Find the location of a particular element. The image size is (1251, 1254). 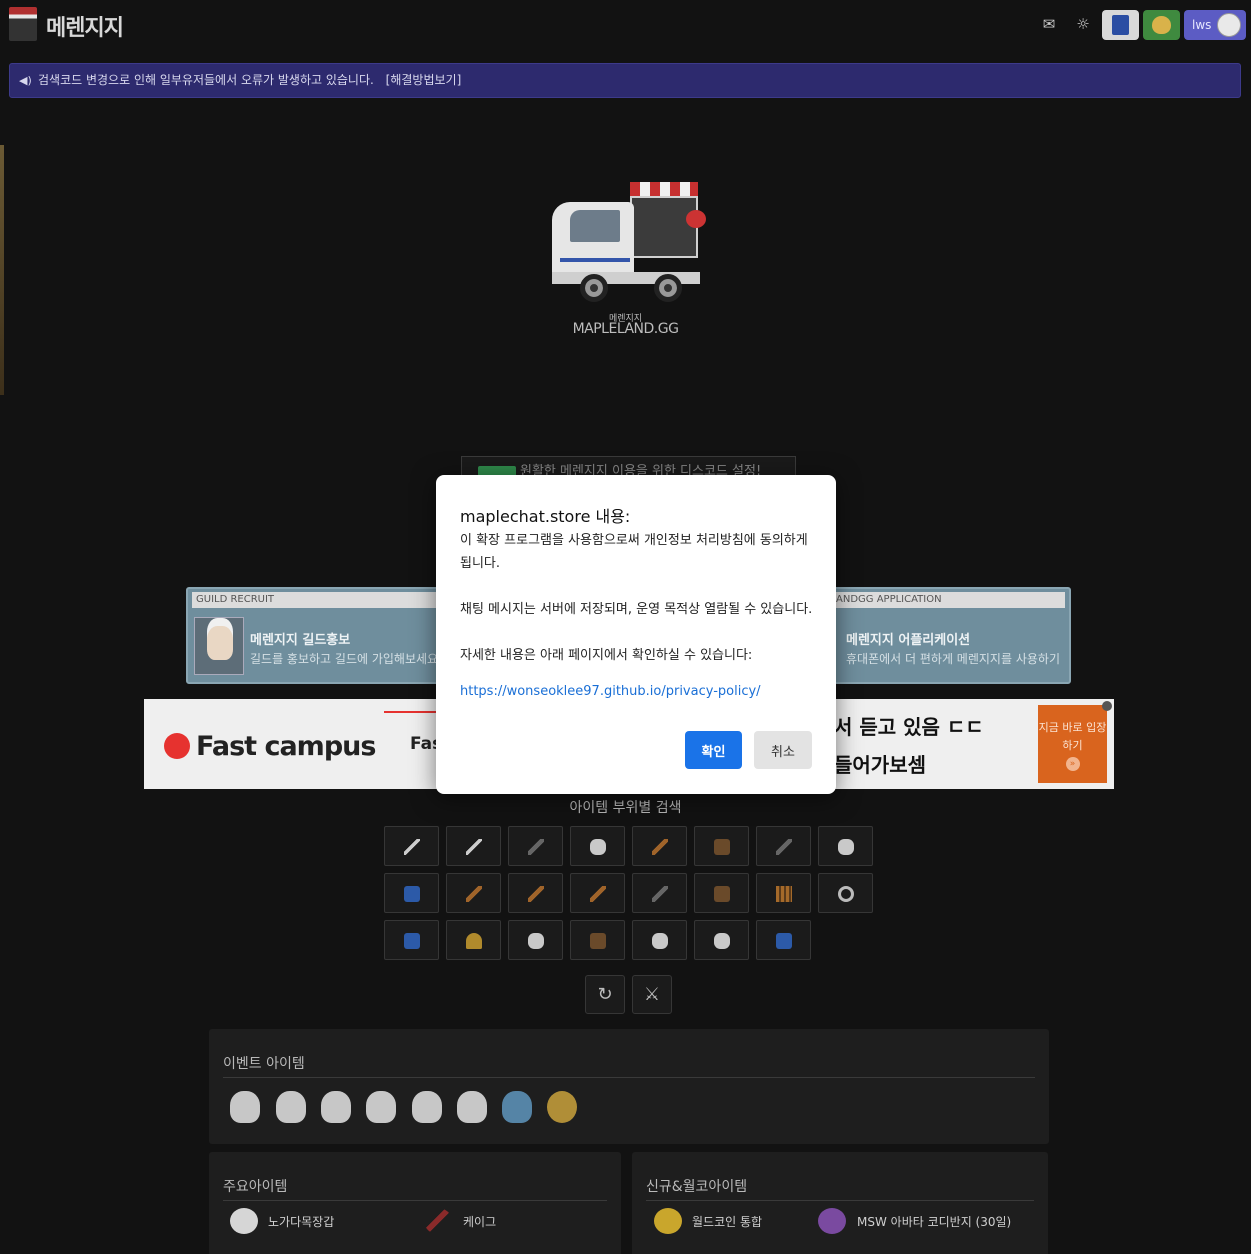

spirit-icon is located at coordinates (381, 1107).